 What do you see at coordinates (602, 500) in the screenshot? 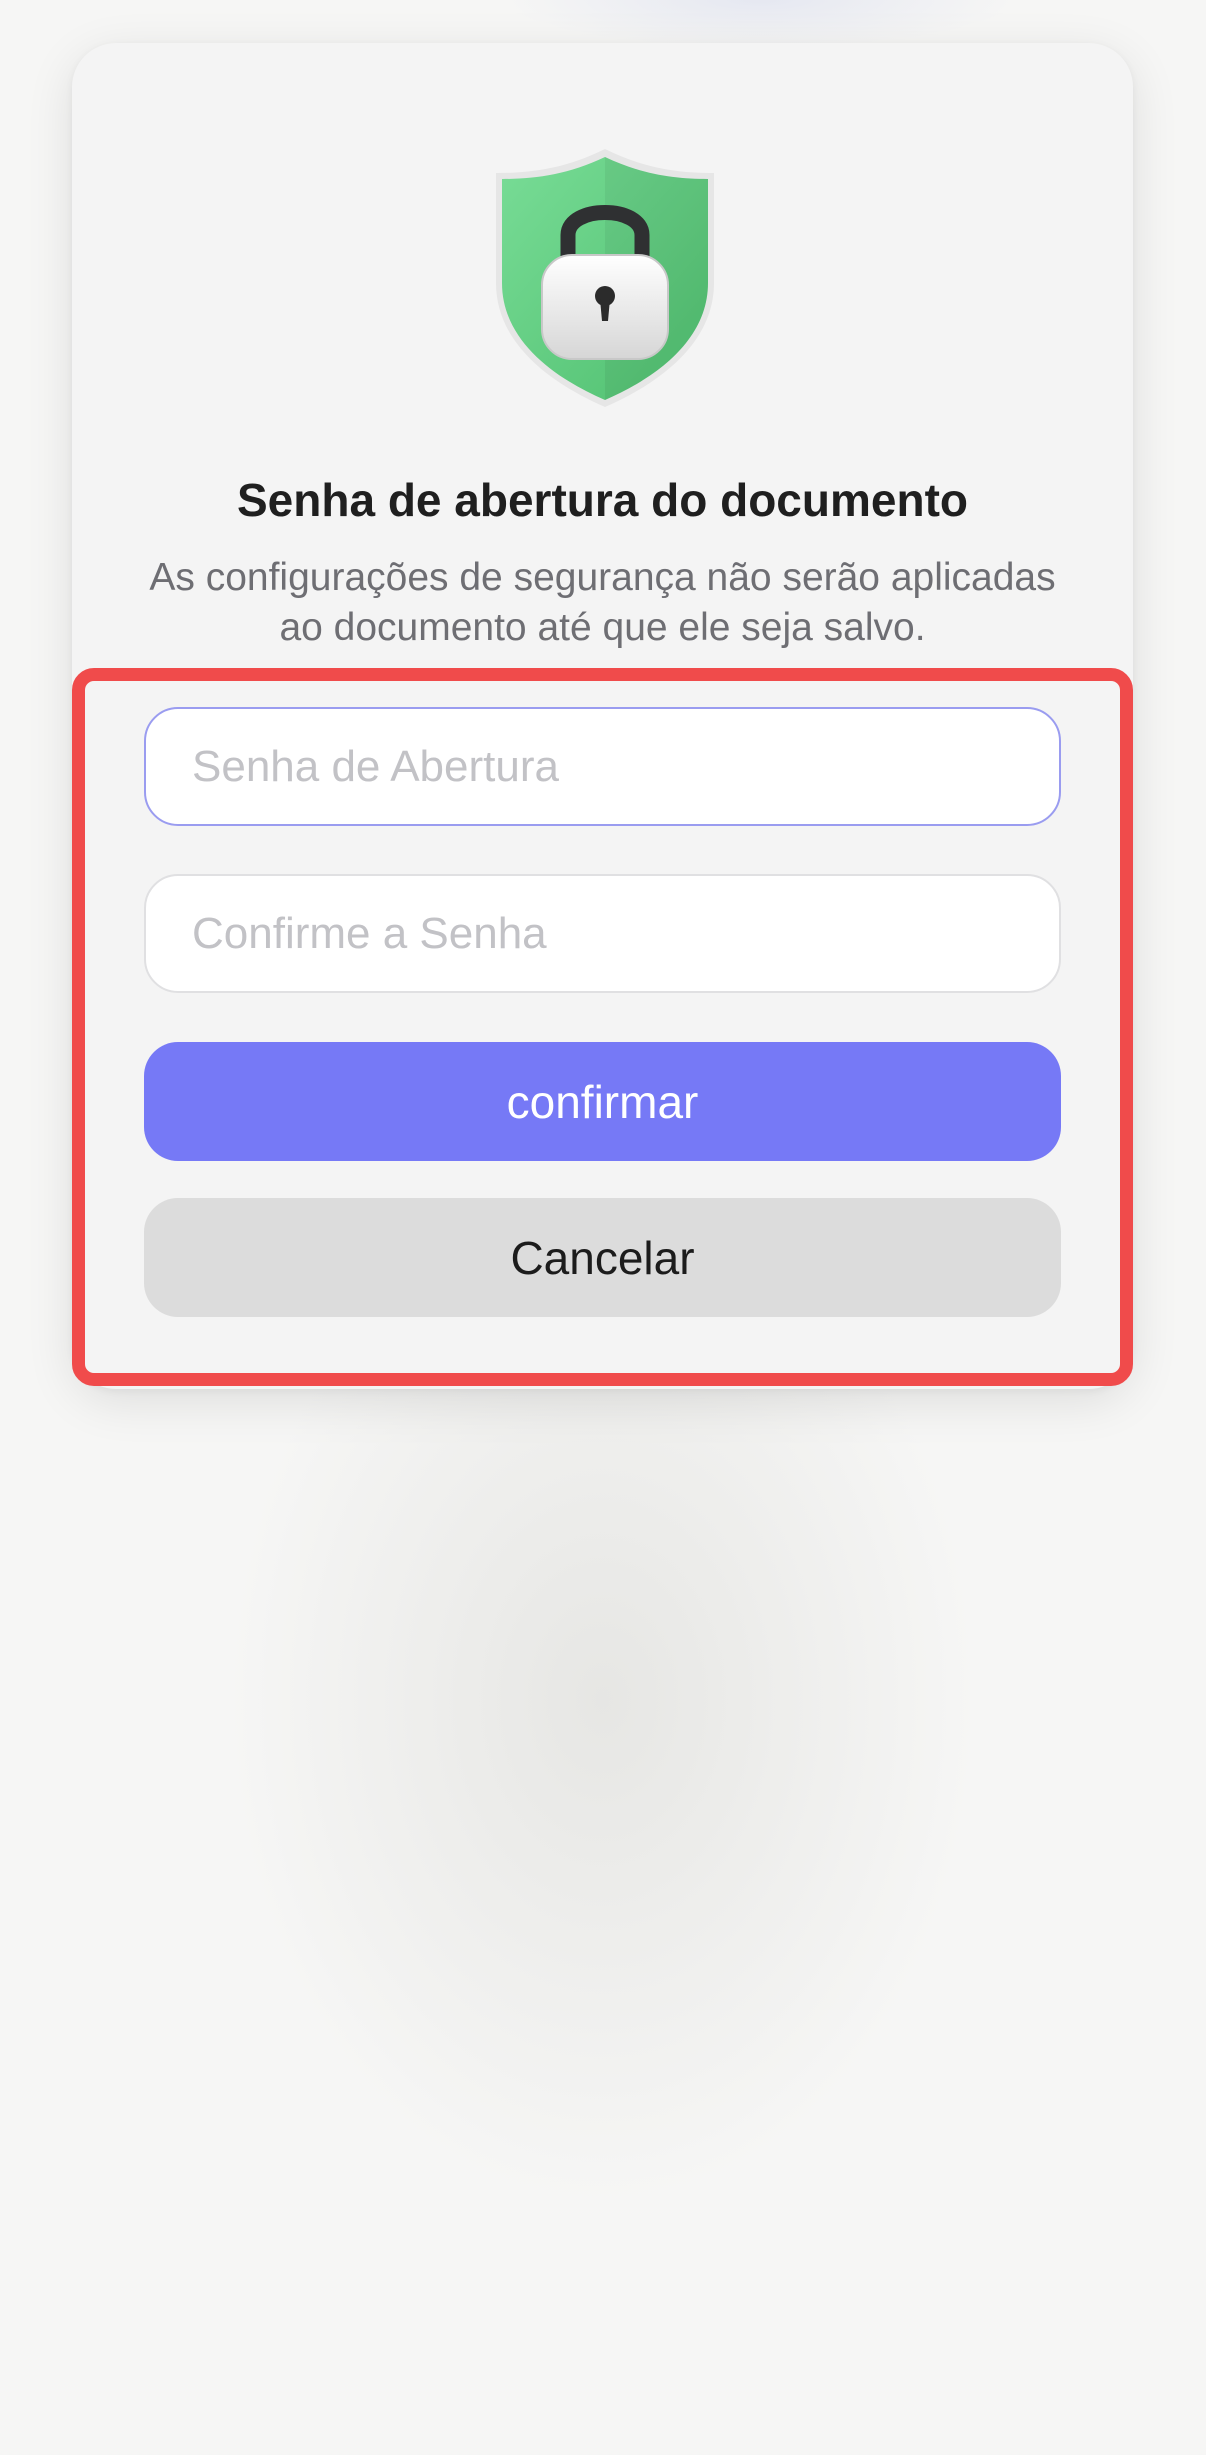
I see `dialog-title: Senha de abertura do documento` at bounding box center [602, 500].